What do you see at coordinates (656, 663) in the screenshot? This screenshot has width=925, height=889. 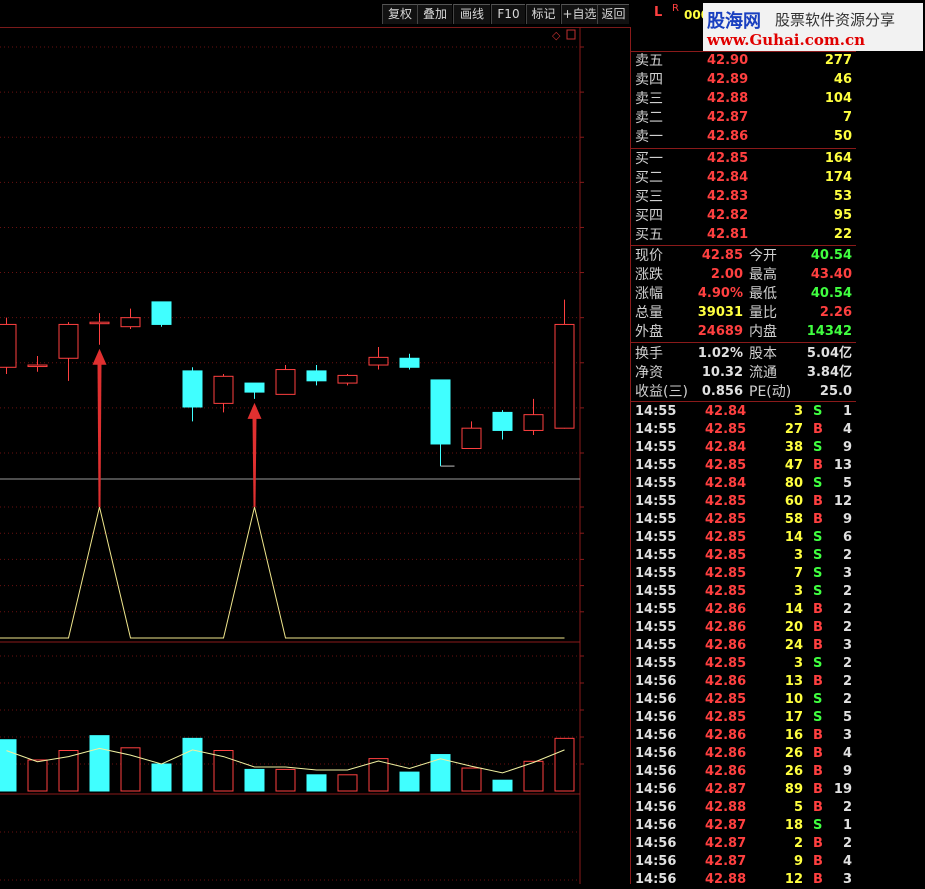 I see `trade-time: 14:55` at bounding box center [656, 663].